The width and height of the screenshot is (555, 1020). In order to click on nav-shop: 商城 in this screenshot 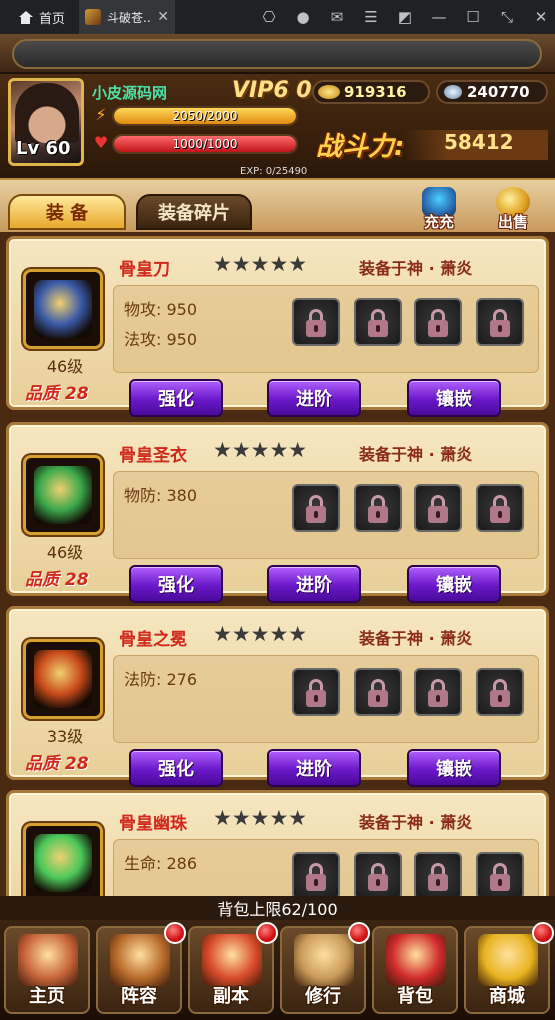, I will do `click(509, 968)`.